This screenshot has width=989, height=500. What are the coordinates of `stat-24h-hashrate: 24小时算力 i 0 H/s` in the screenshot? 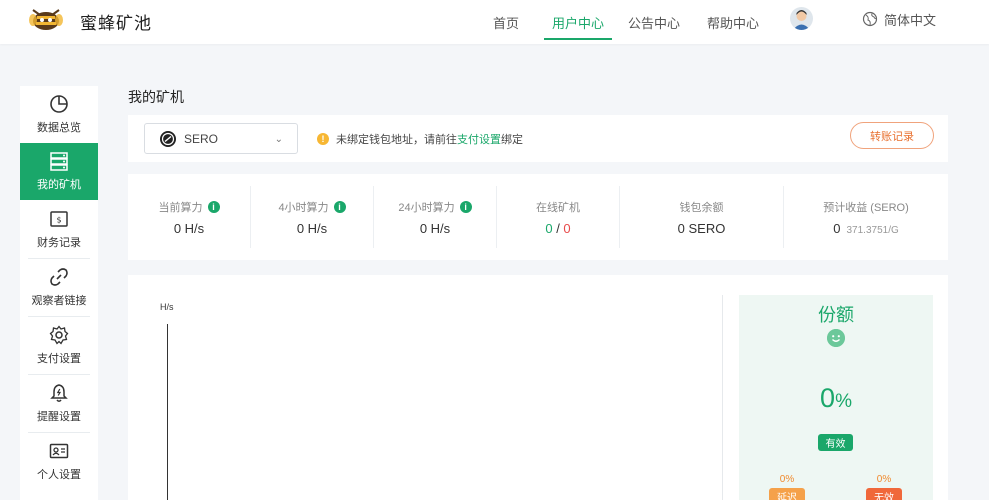 It's located at (435, 217).